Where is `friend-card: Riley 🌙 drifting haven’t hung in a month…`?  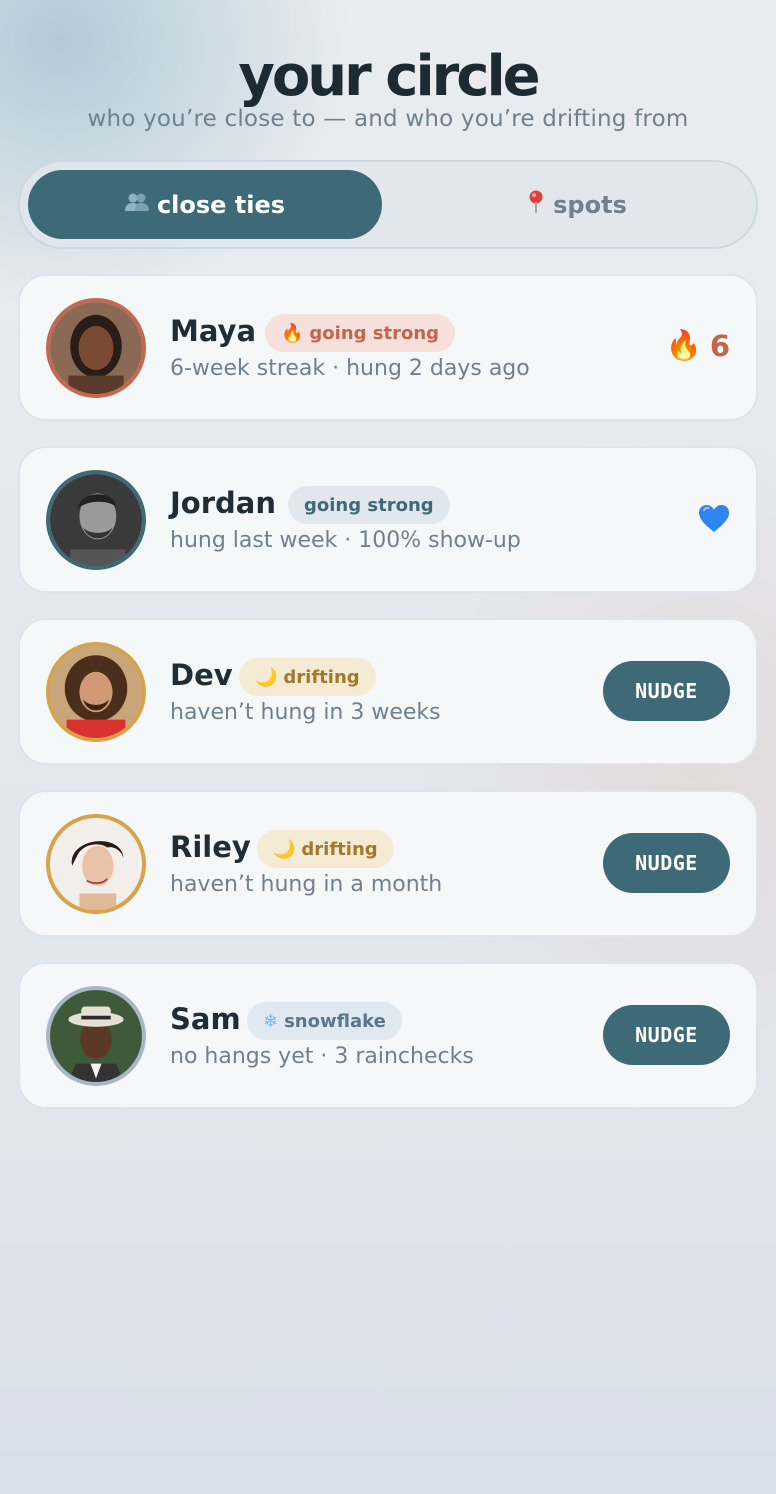 friend-card: Riley 🌙 drifting haven’t hung in a month… is located at coordinates (388, 863).